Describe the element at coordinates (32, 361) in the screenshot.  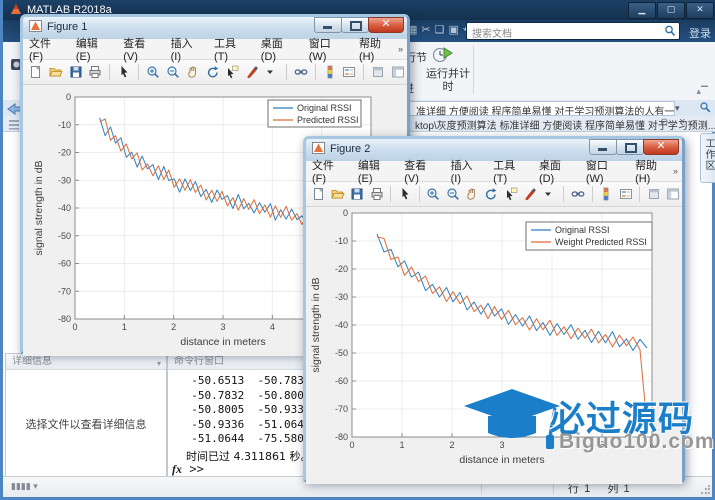
I see `details-panel-title: 详细信息` at that location.